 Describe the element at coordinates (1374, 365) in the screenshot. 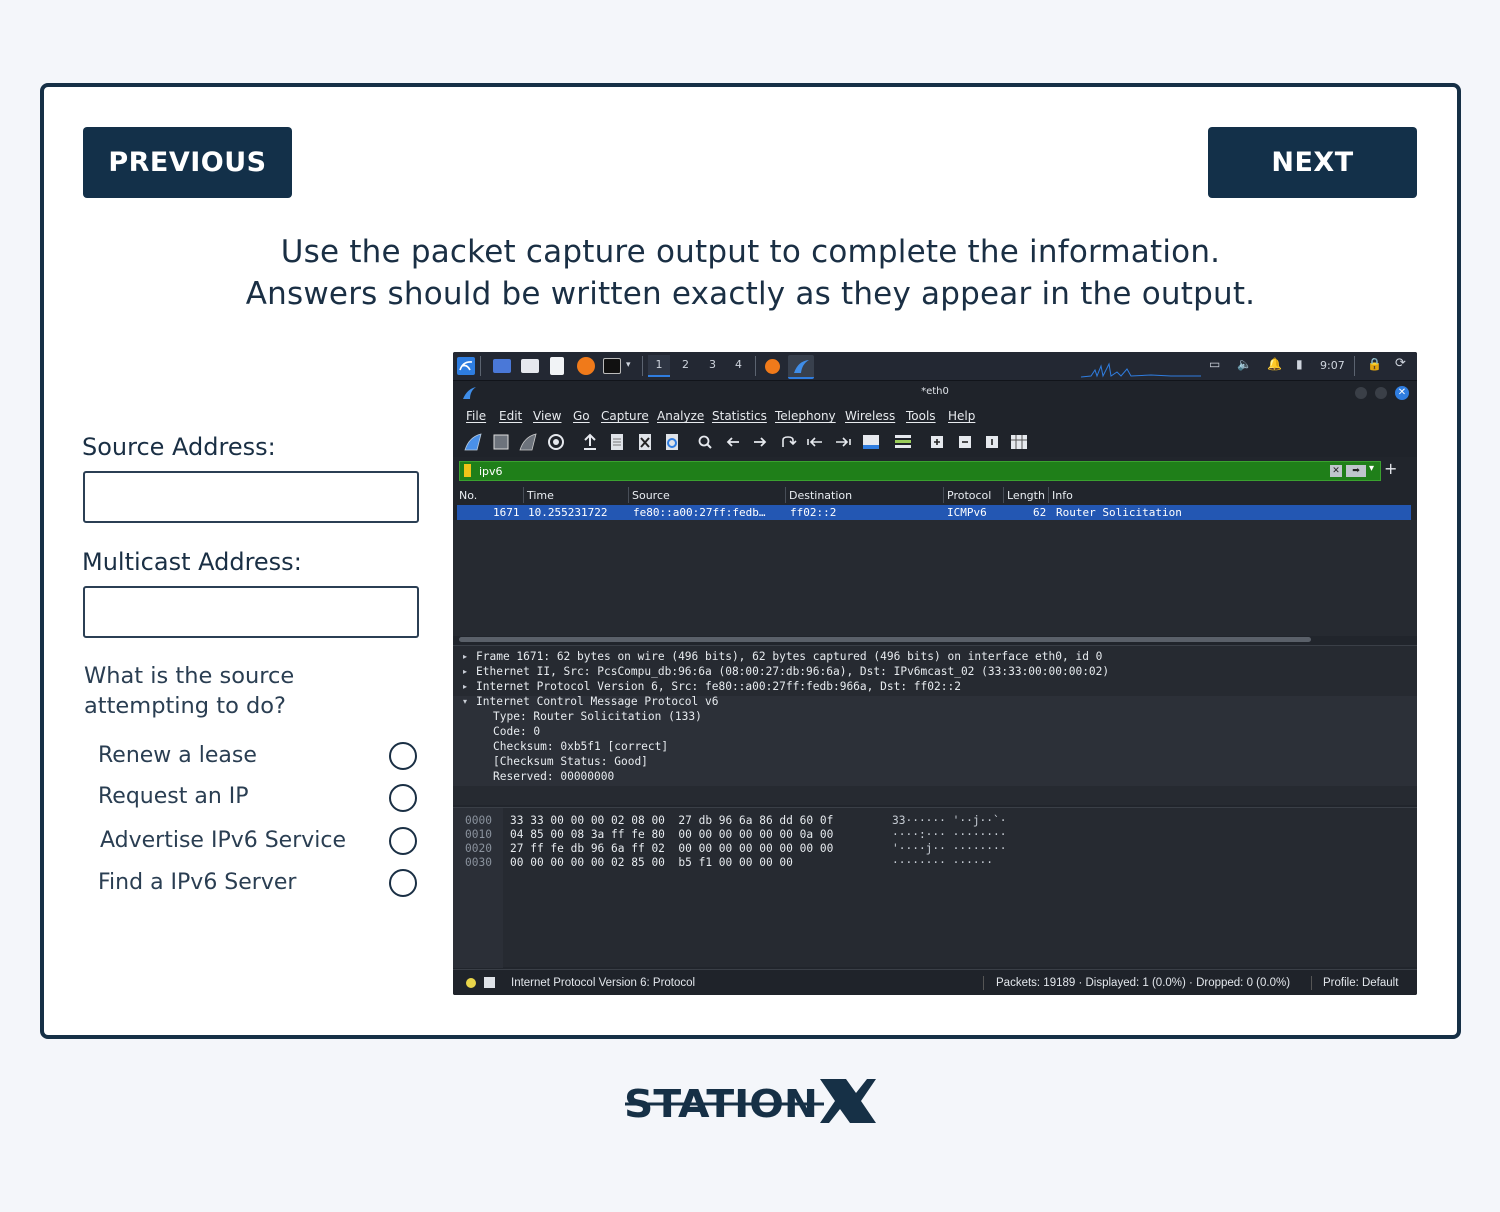

I see `lock-icon: 🔒` at that location.